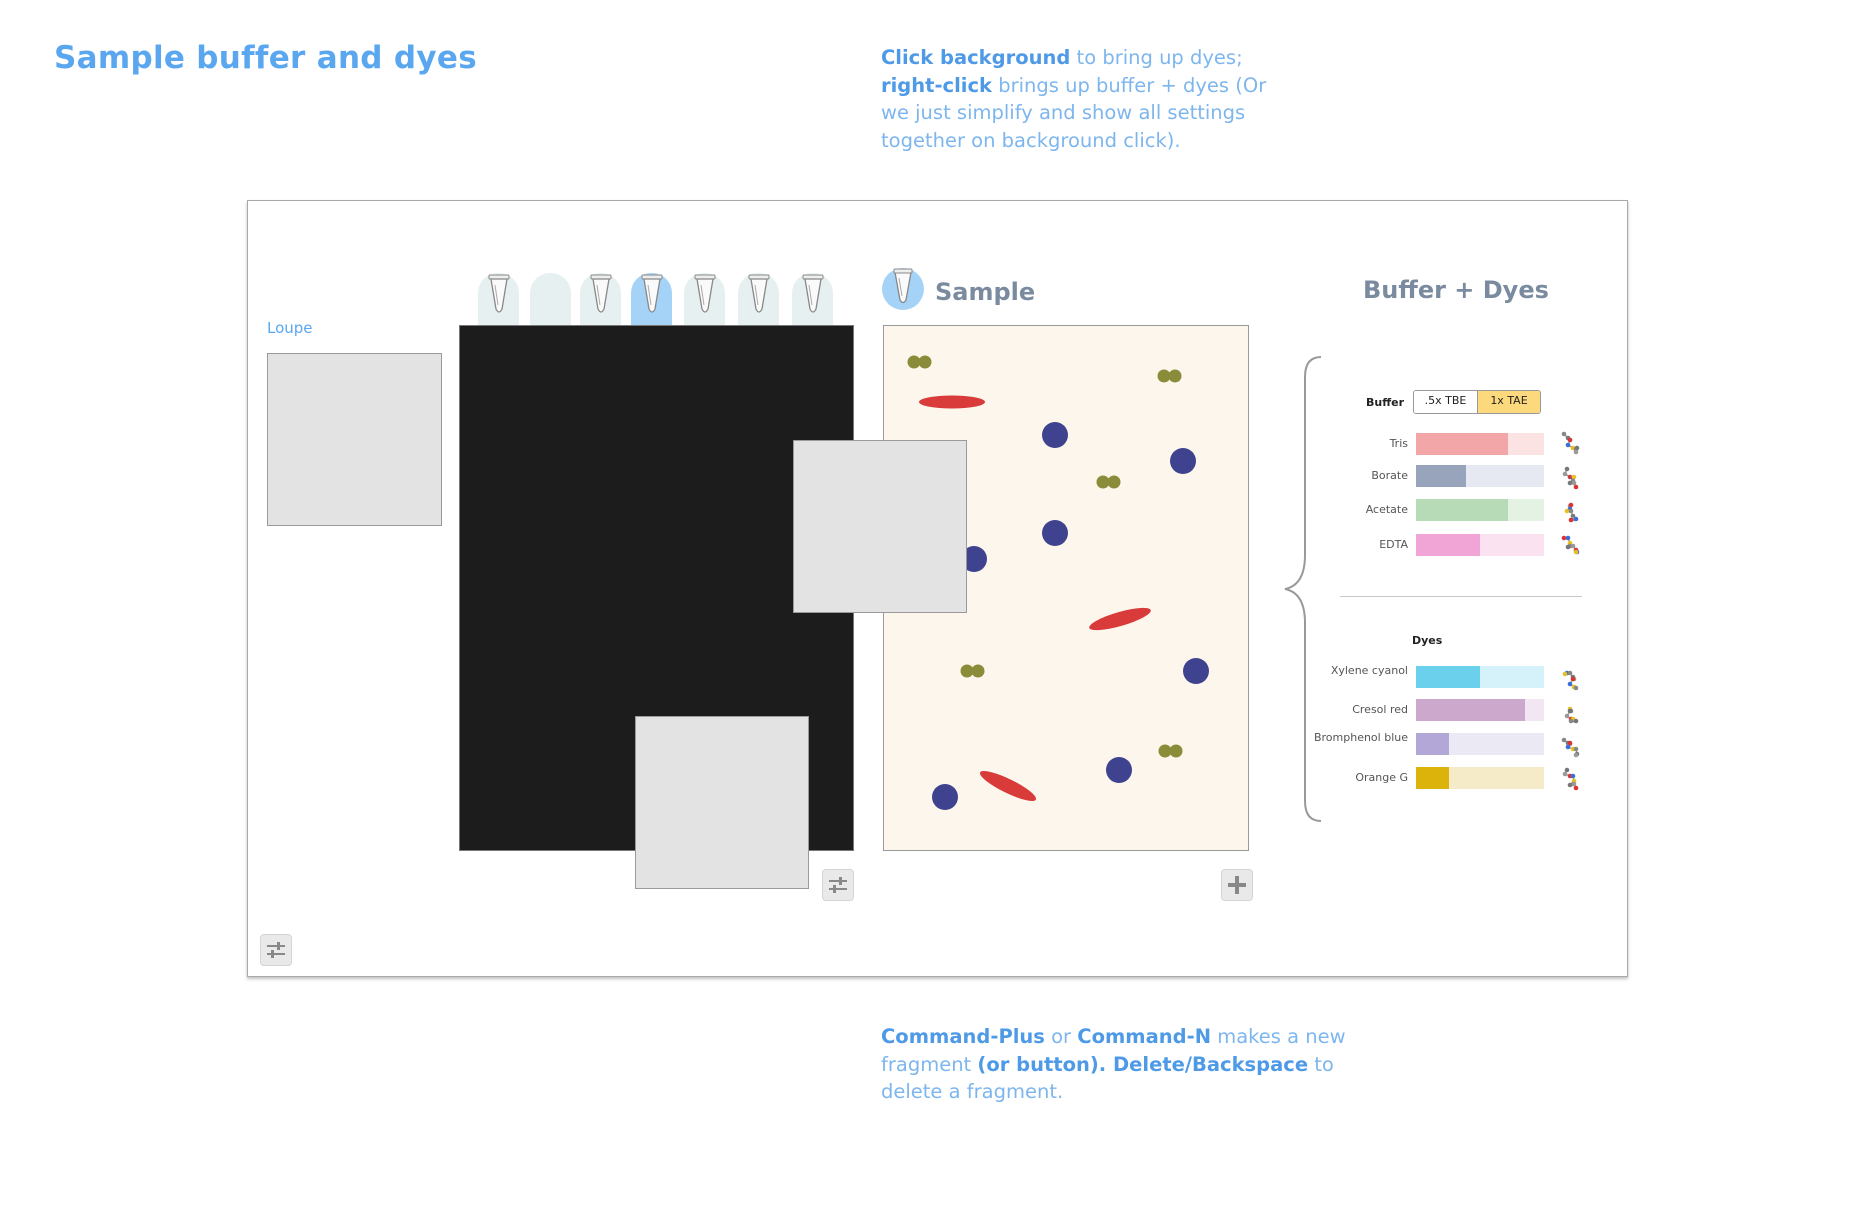 This screenshot has height=1222, width=1853. What do you see at coordinates (1393, 544) in the screenshot?
I see `buffer-component-label: EDTA` at bounding box center [1393, 544].